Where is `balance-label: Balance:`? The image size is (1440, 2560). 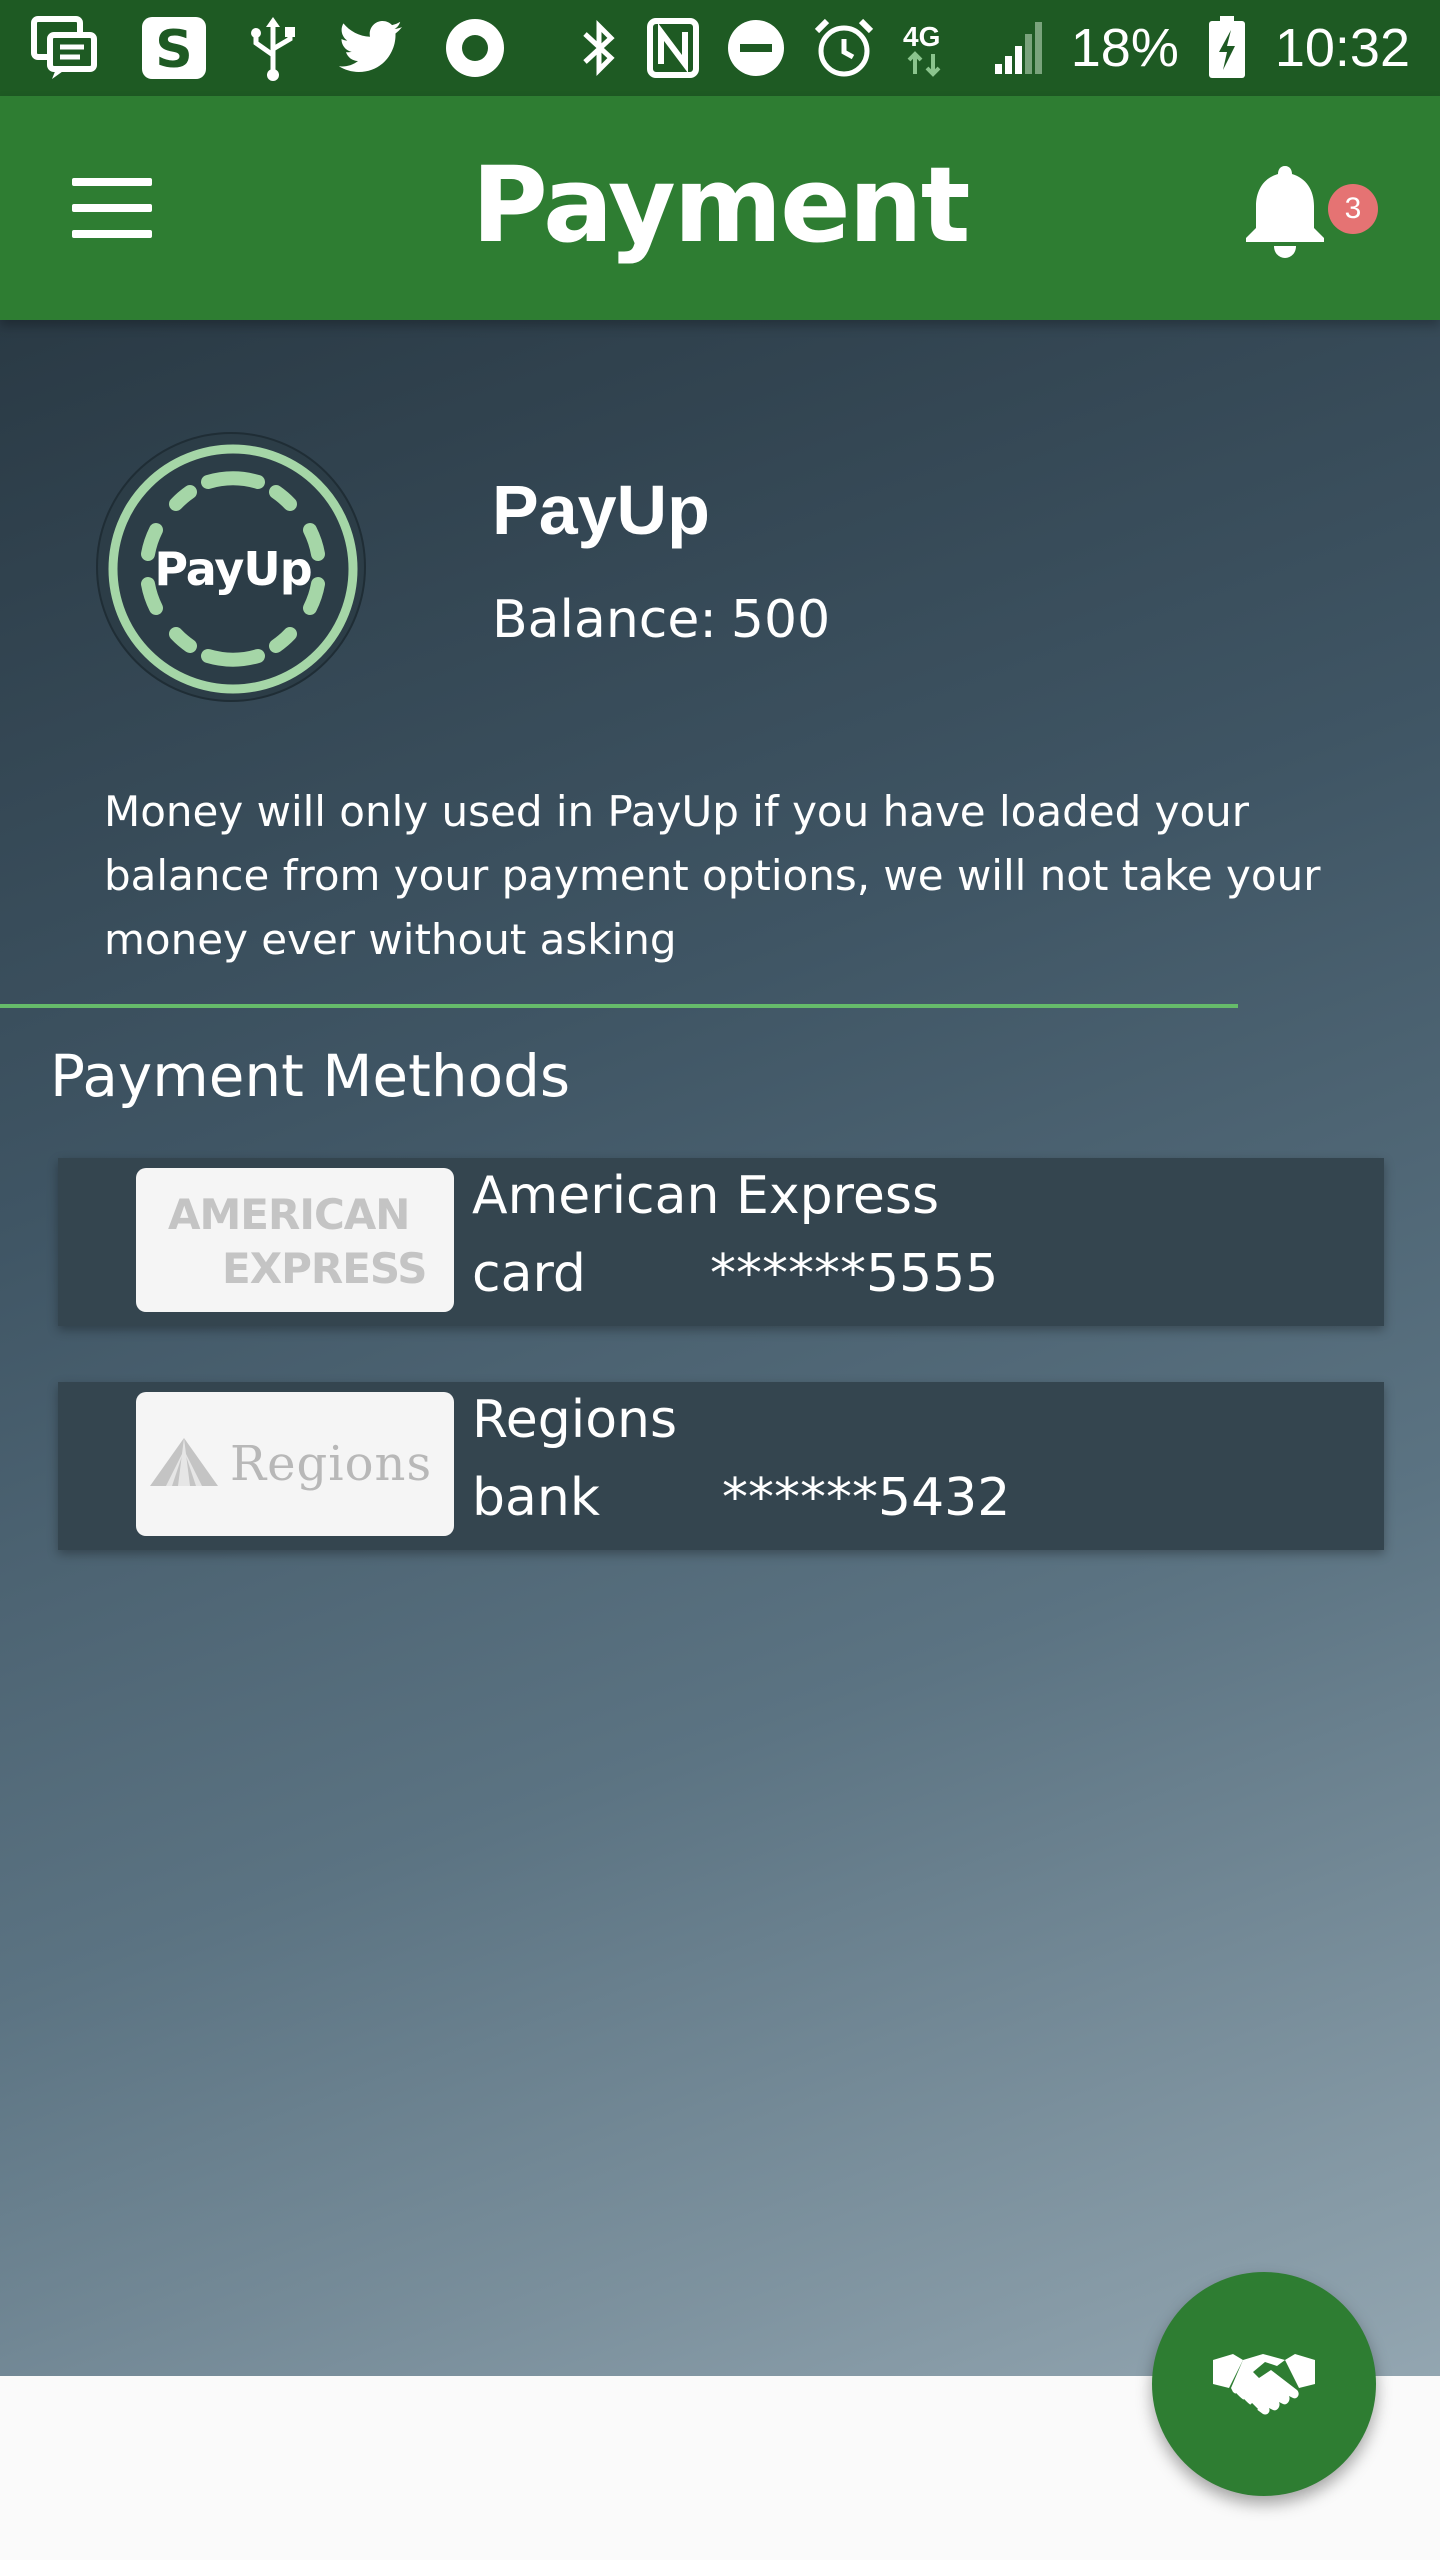 balance-label: Balance: is located at coordinates (604, 620).